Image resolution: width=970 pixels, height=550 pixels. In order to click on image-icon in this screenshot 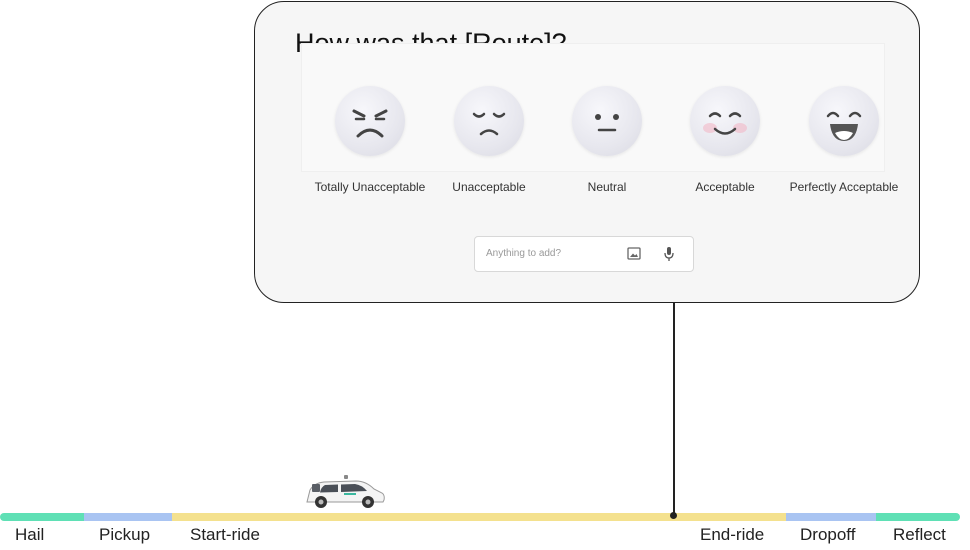, I will do `click(634, 256)`.